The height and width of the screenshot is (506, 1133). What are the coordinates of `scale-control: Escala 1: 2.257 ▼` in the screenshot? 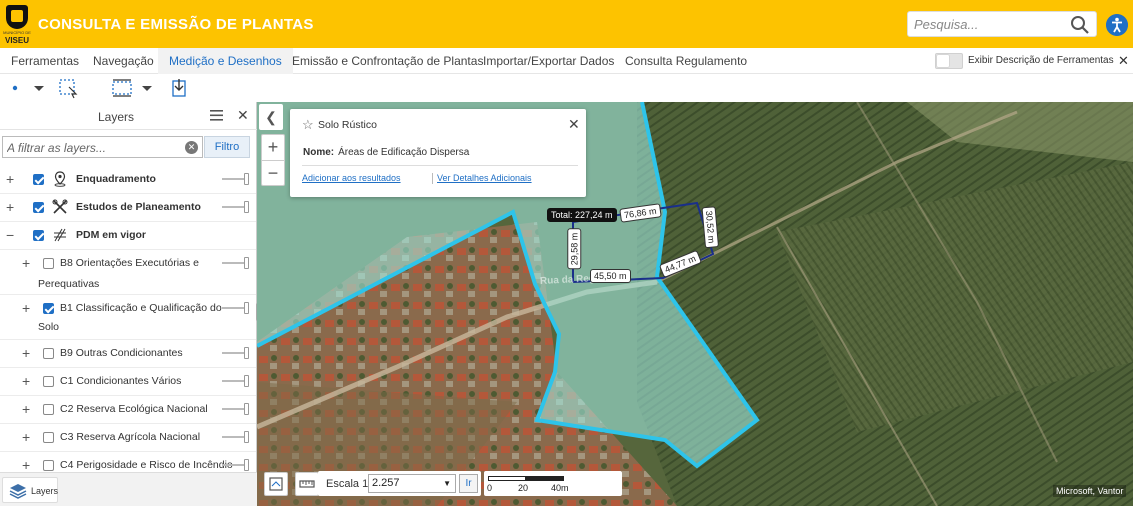 It's located at (399, 483).